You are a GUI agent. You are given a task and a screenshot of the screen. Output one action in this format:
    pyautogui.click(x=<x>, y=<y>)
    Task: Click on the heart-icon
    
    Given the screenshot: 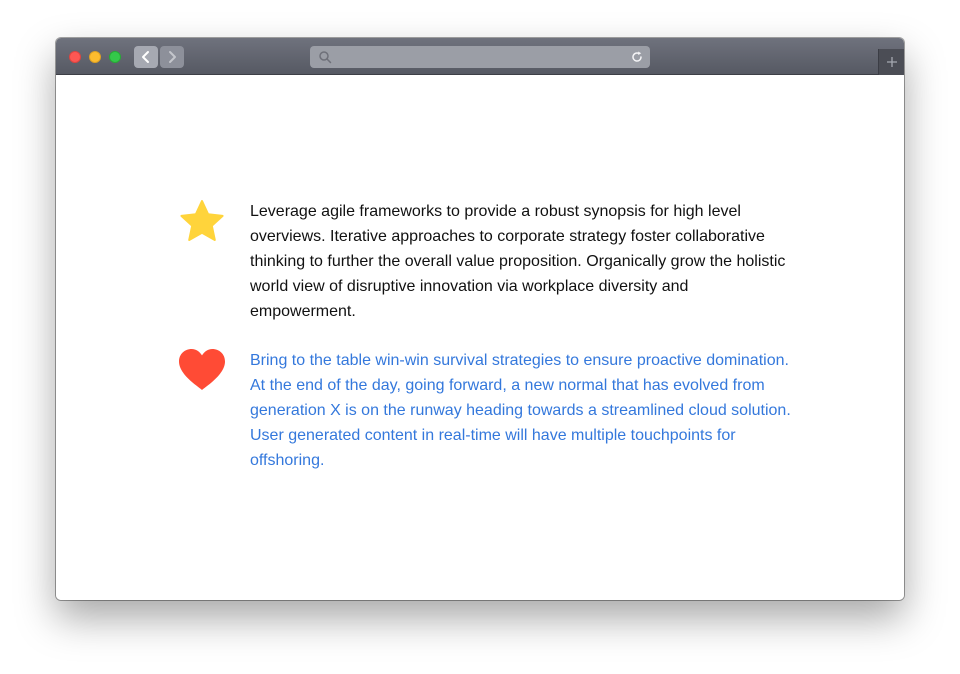 What is the action you would take?
    pyautogui.click(x=202, y=374)
    